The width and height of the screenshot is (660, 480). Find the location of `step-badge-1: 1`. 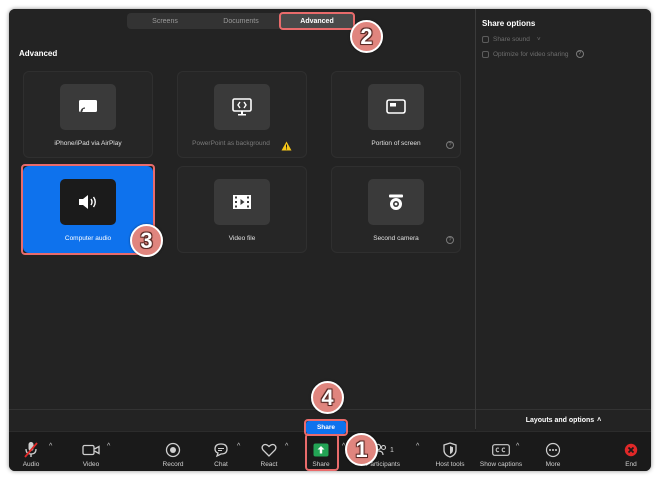

step-badge-1: 1 is located at coordinates (361, 449).